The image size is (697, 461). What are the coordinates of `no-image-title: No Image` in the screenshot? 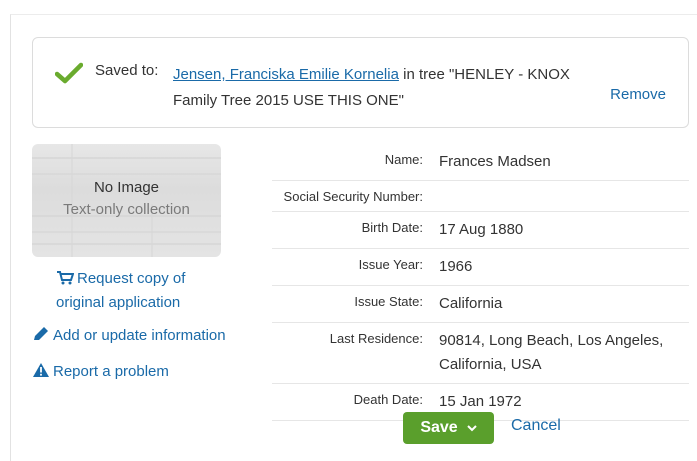 It's located at (126, 187).